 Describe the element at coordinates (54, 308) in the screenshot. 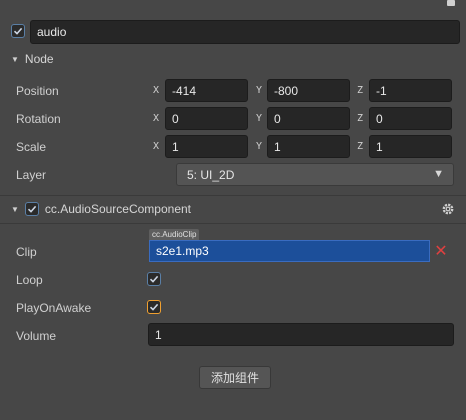

I see `play-on-awake-label: PlayOnAwake` at that location.